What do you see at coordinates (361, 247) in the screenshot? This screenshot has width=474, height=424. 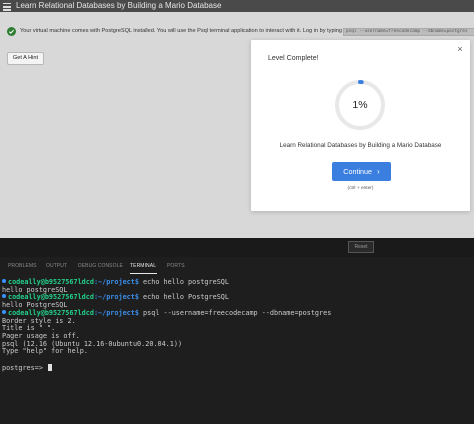 I see `reset-button: Reset` at bounding box center [361, 247].